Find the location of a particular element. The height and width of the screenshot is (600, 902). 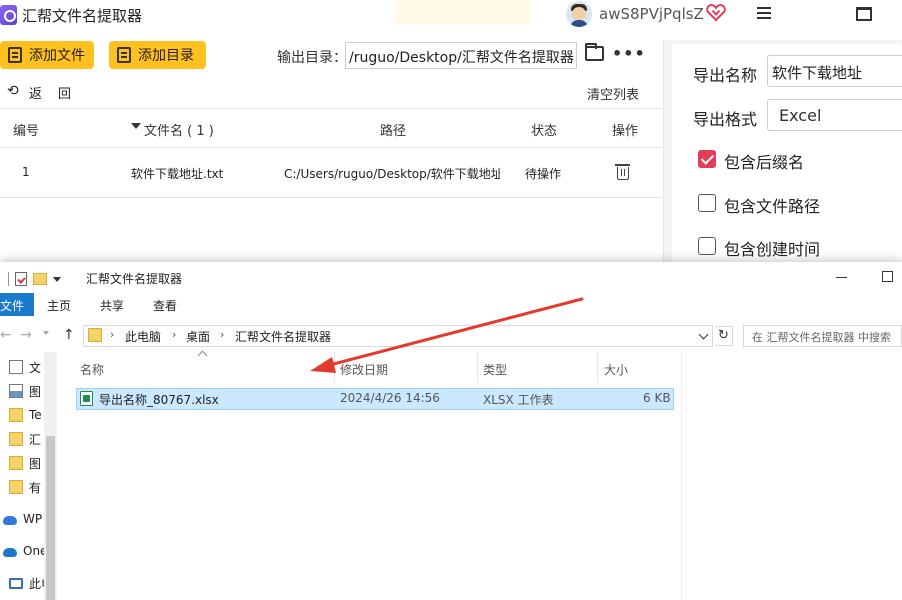

nav-up-icon: ↑ is located at coordinates (69, 335).